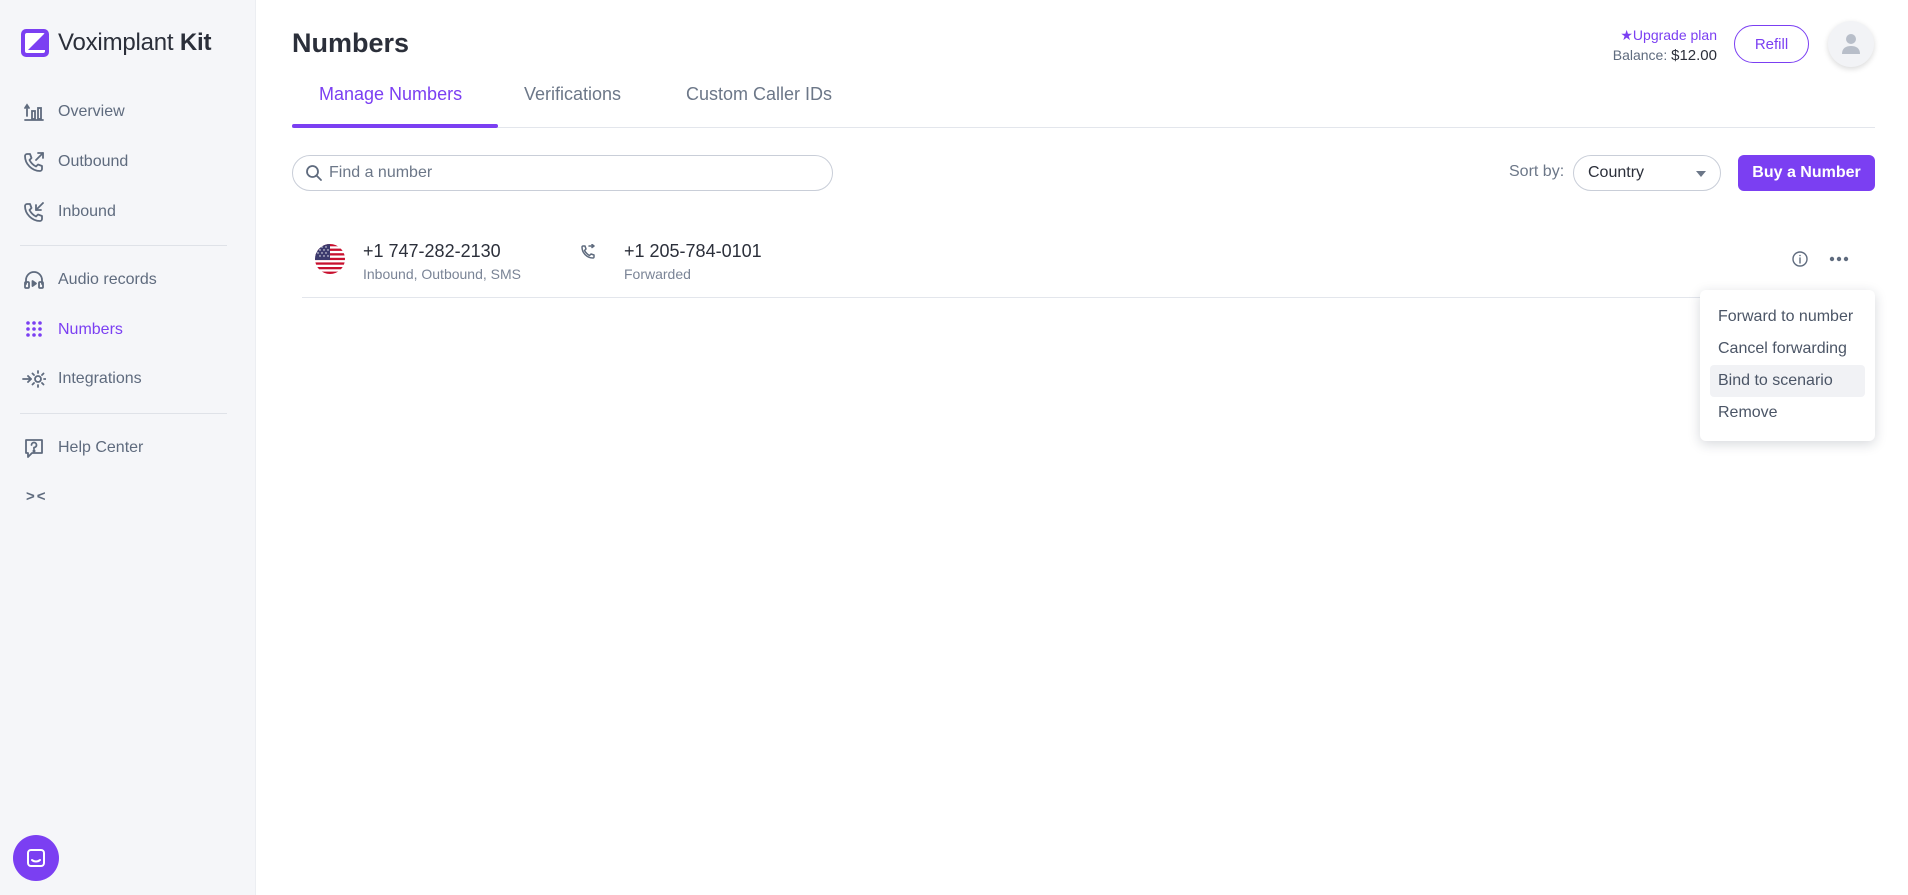 Image resolution: width=1908 pixels, height=895 pixels. What do you see at coordinates (1800, 259) in the screenshot?
I see `info-icon` at bounding box center [1800, 259].